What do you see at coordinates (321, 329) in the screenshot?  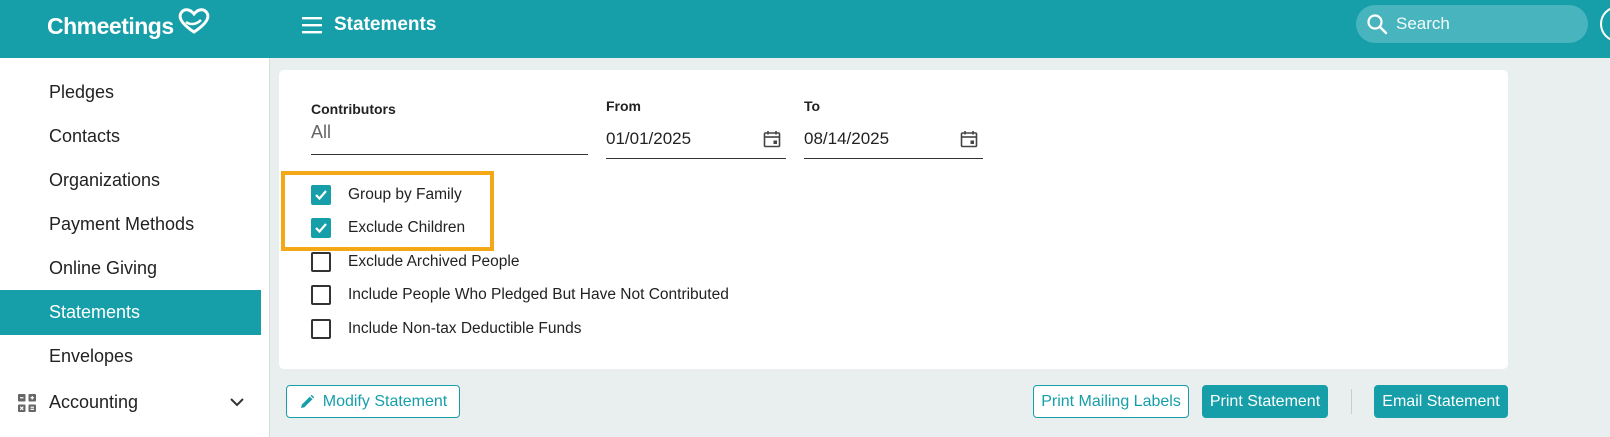 I see `include-non-tax-checkbox` at bounding box center [321, 329].